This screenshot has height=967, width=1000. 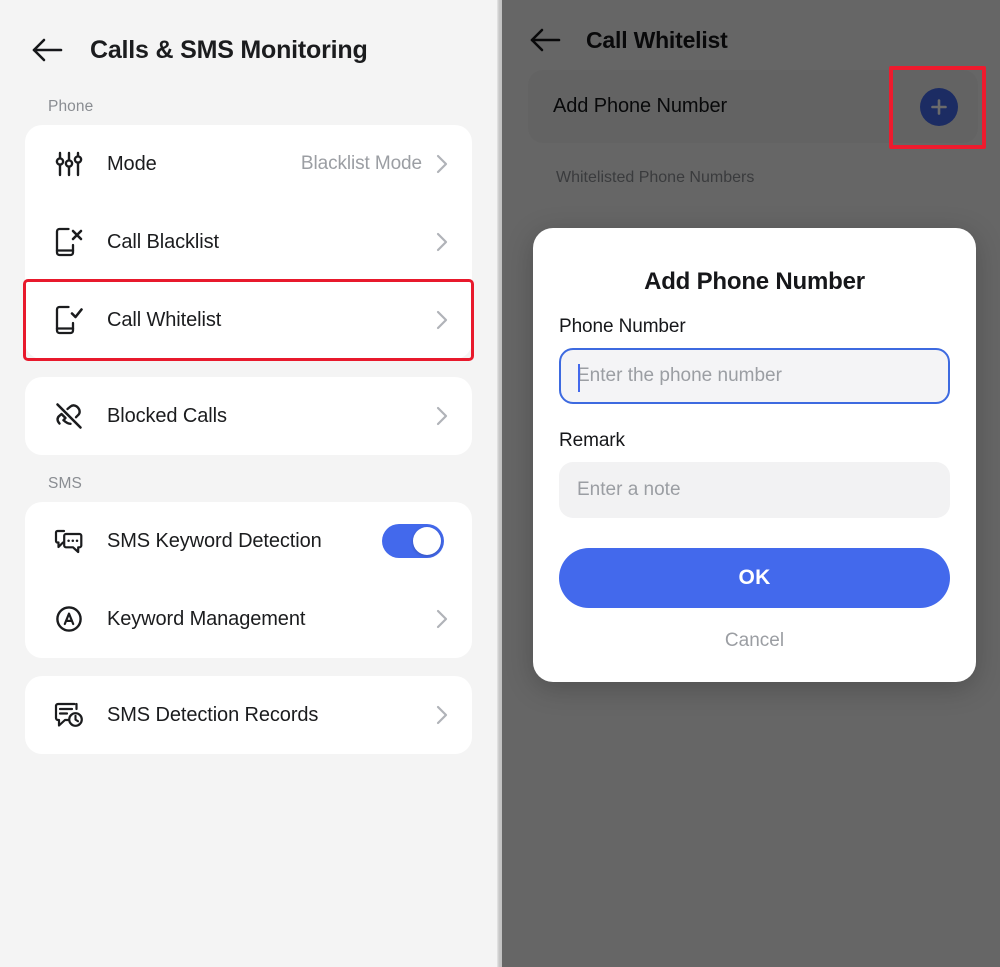 I want to click on list-item-label: SMS Detection Records, so click(x=213, y=714).